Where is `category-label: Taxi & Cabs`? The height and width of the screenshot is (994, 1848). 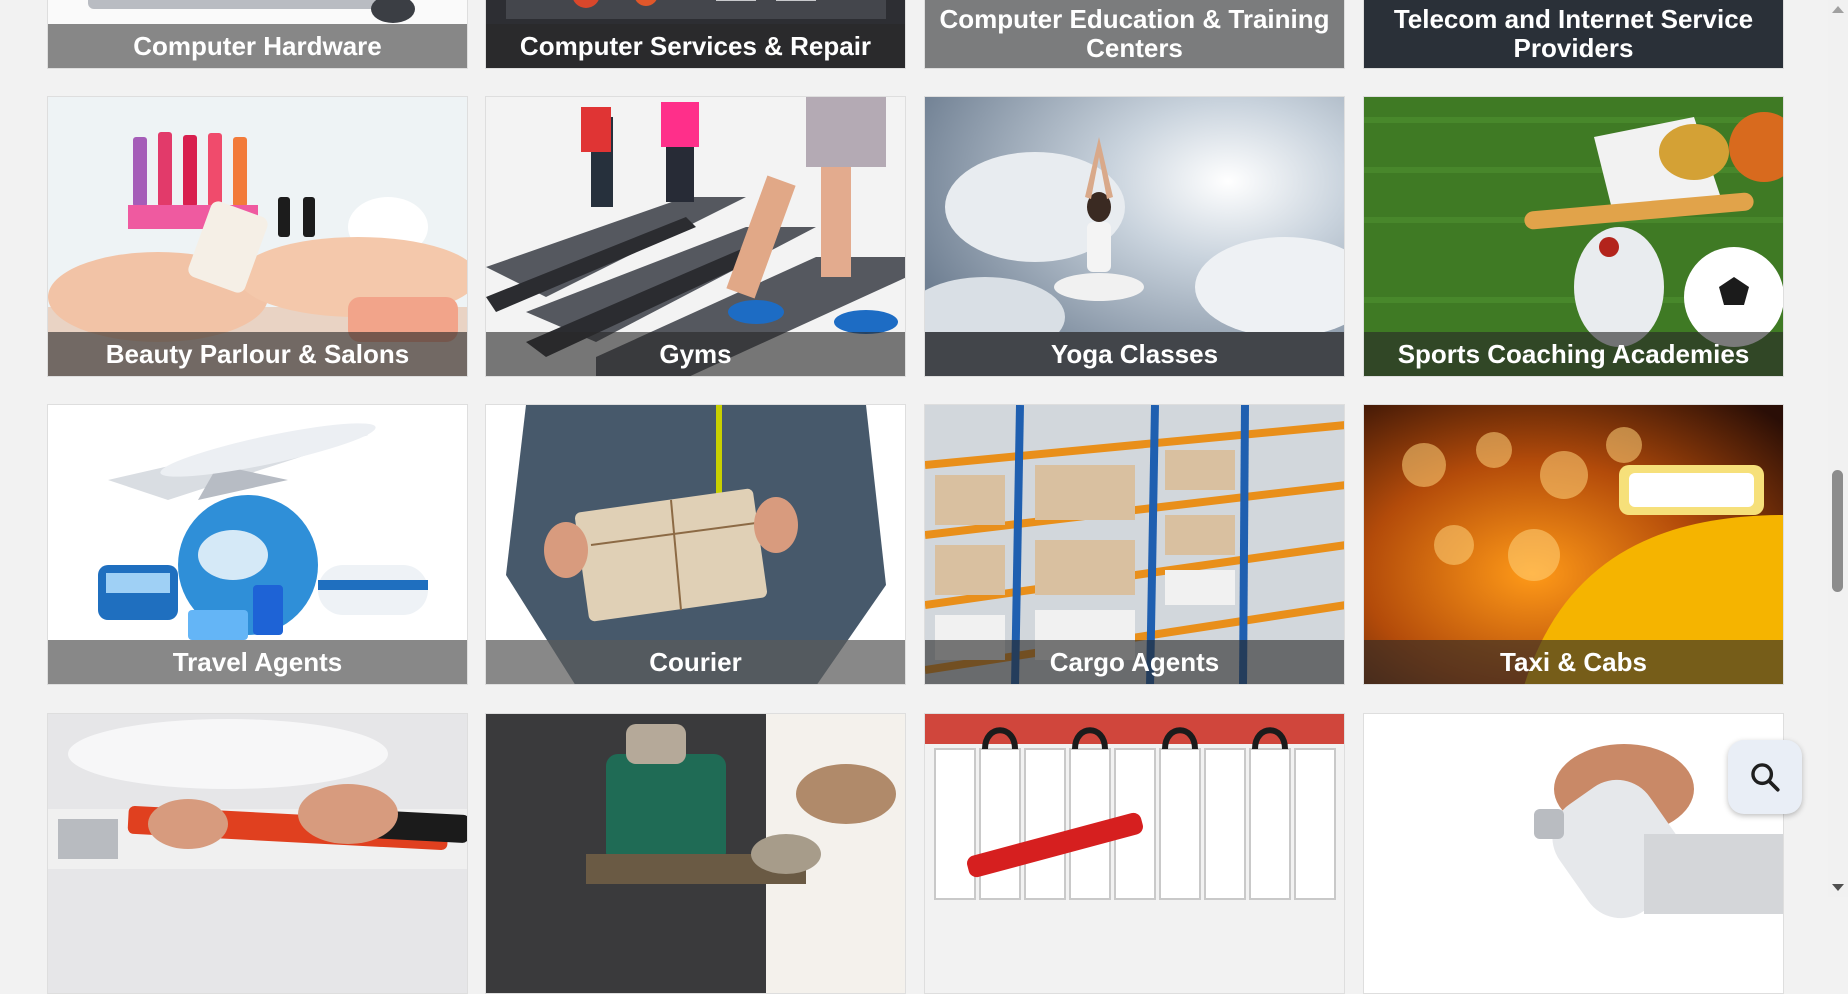
category-label: Taxi & Cabs is located at coordinates (1573, 662).